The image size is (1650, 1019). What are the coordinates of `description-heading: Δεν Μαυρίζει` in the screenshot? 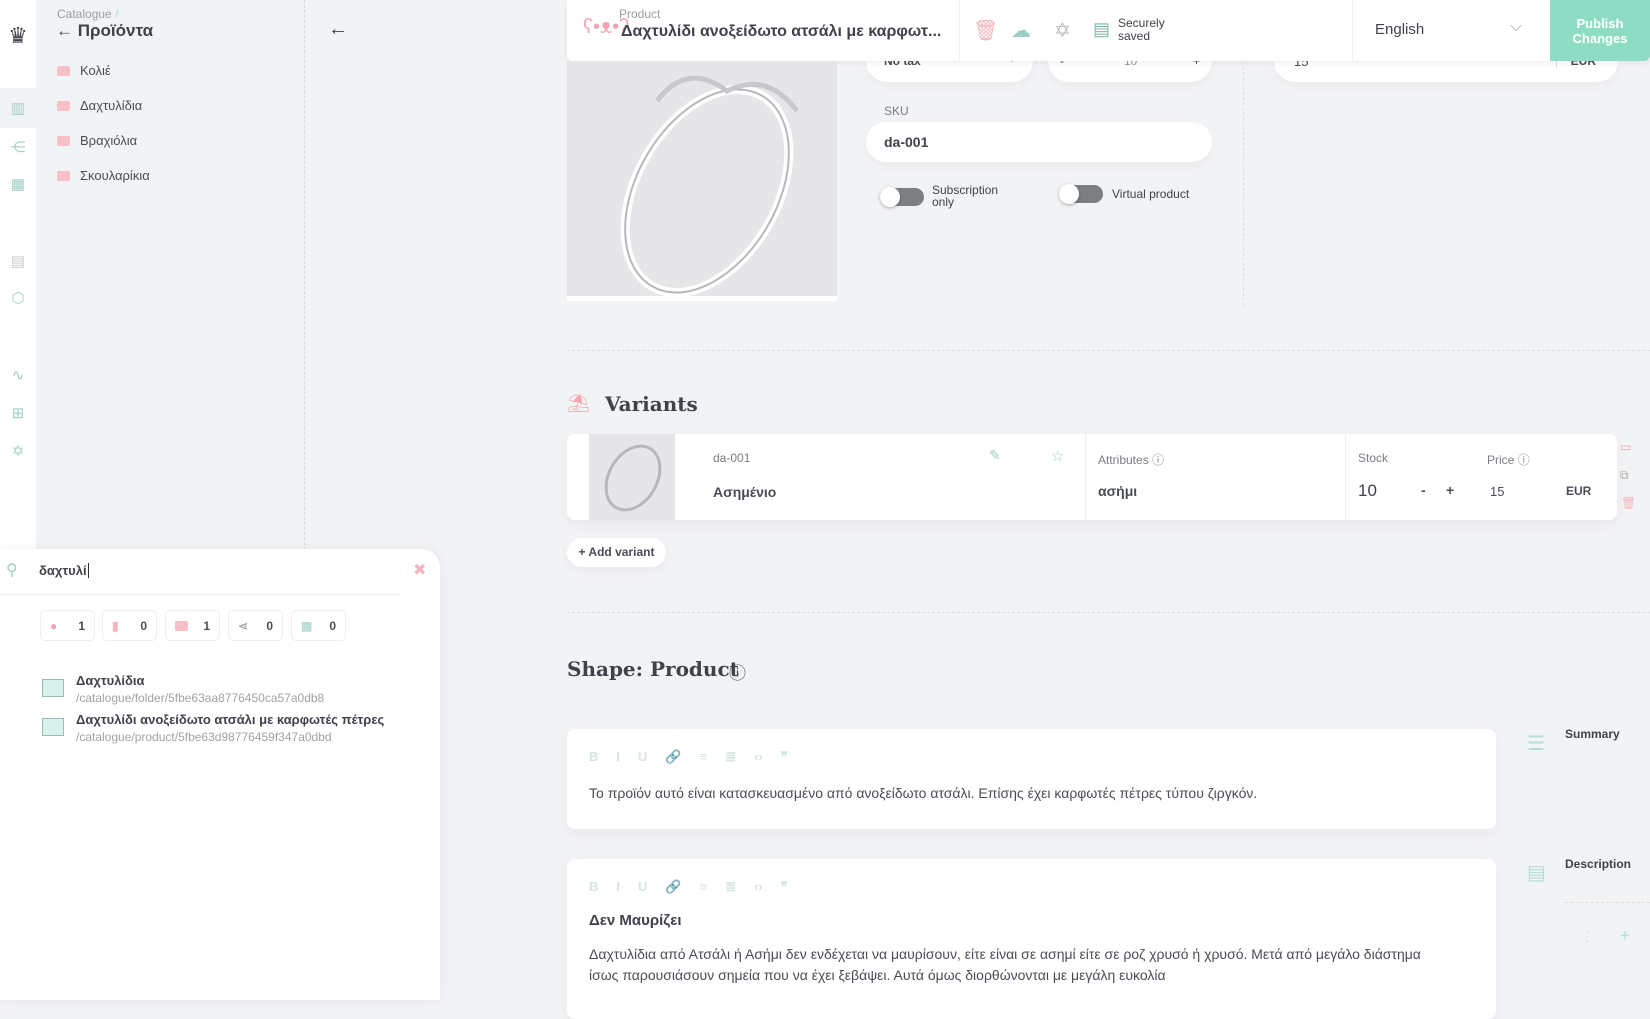 It's located at (635, 920).